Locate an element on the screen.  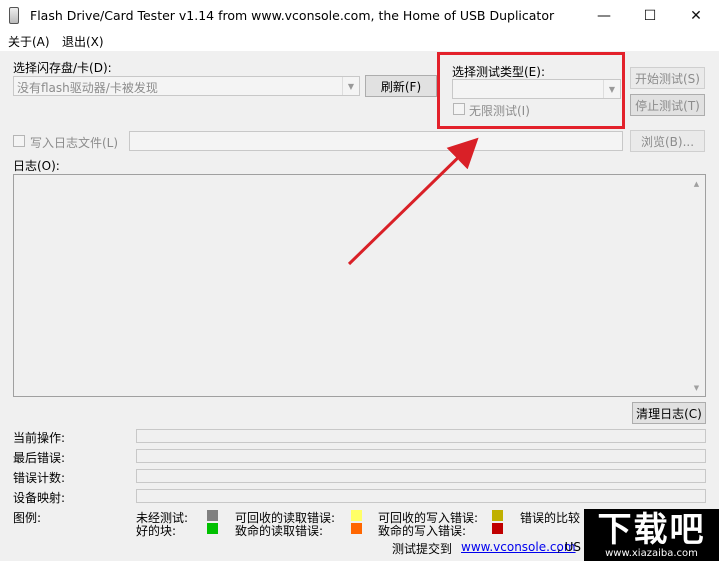
watermark-url: www.xiazaiba.com is located at coordinates (651, 553).